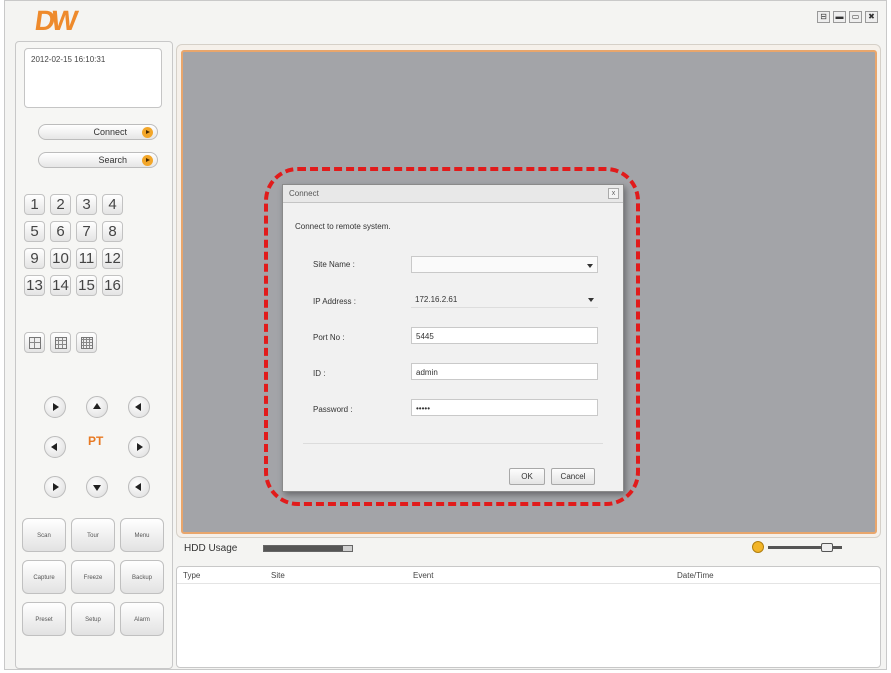 The image size is (891, 673). I want to click on password-field: •••••, so click(504, 407).